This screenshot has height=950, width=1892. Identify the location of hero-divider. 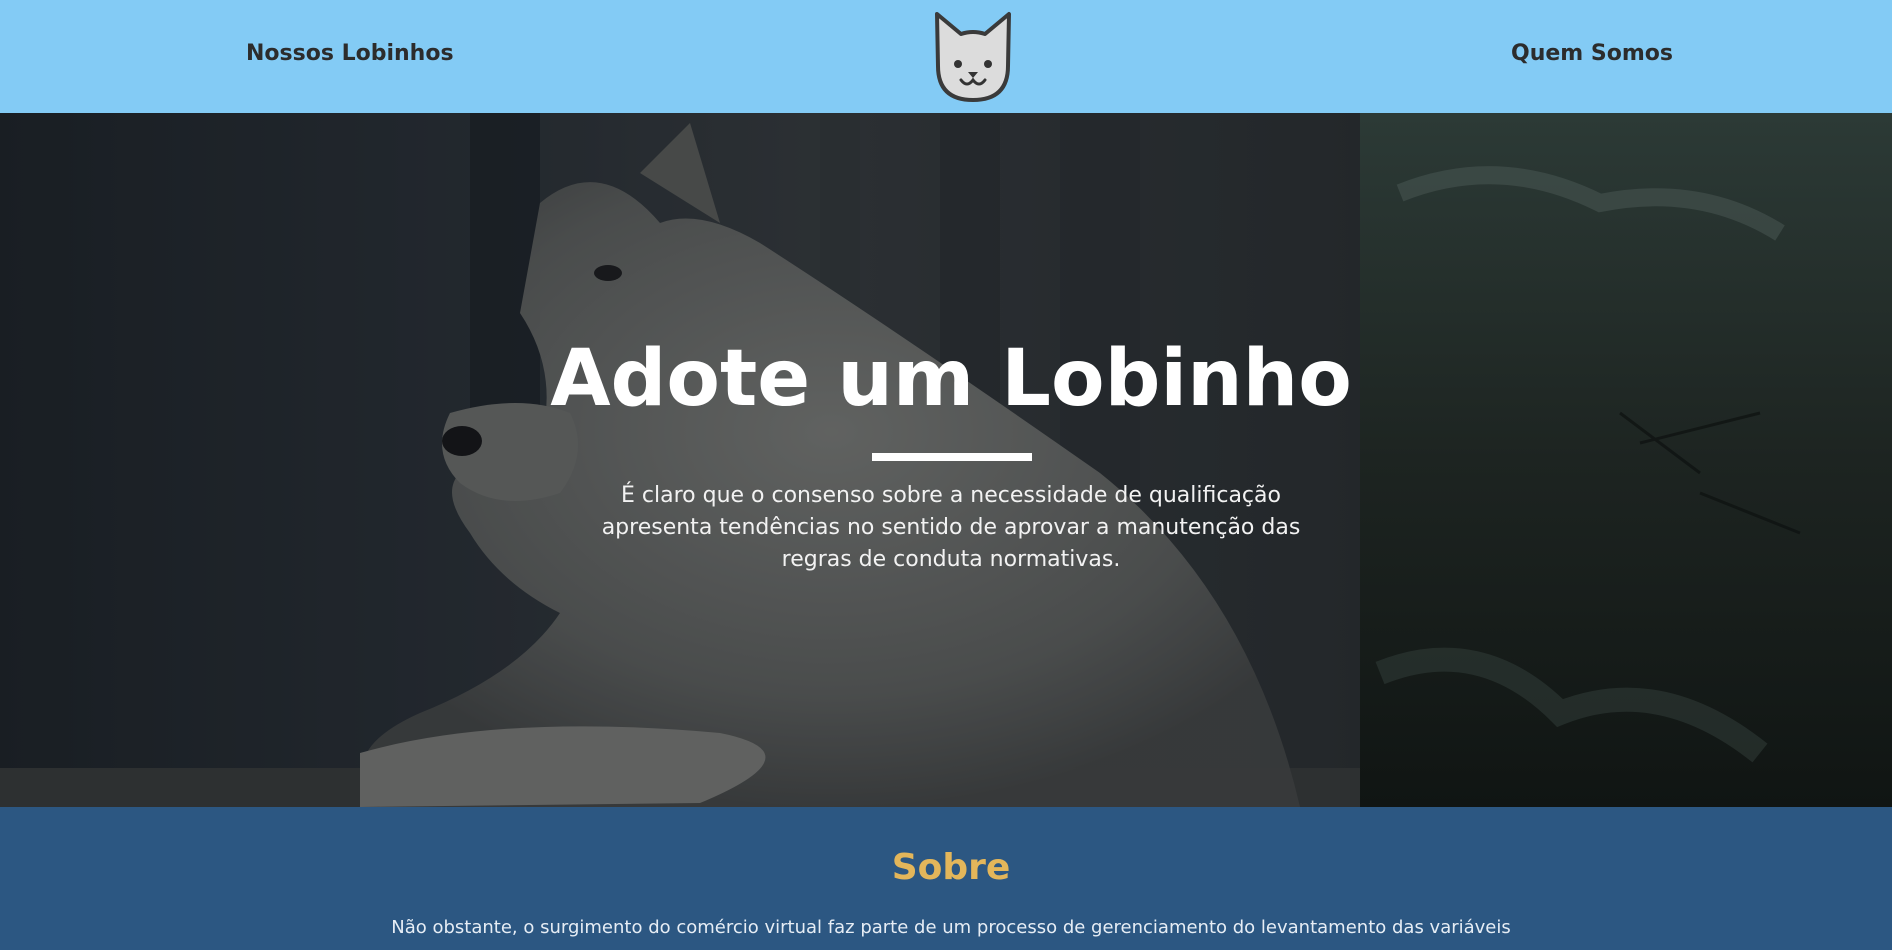
(952, 457).